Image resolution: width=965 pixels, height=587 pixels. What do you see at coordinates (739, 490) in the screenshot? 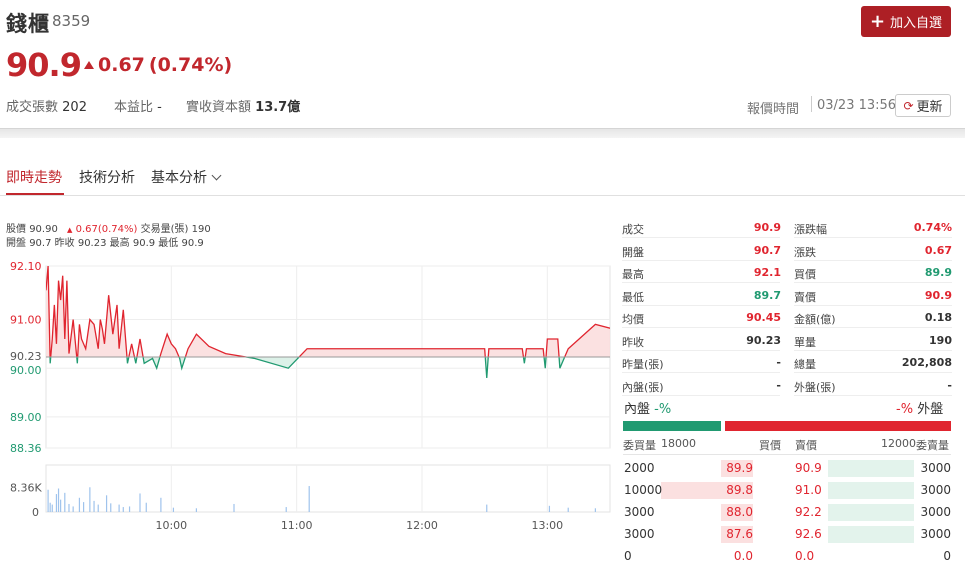
I see `bid-price: 89.8` at bounding box center [739, 490].